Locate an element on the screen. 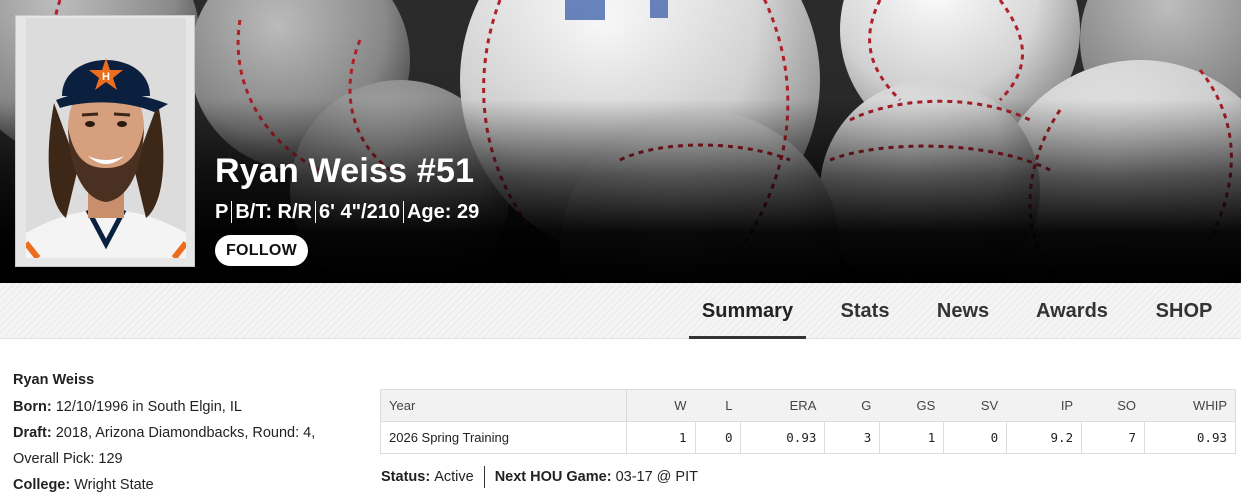 This screenshot has width=1241, height=500. stats-header-whip: WHIP is located at coordinates (1190, 405).